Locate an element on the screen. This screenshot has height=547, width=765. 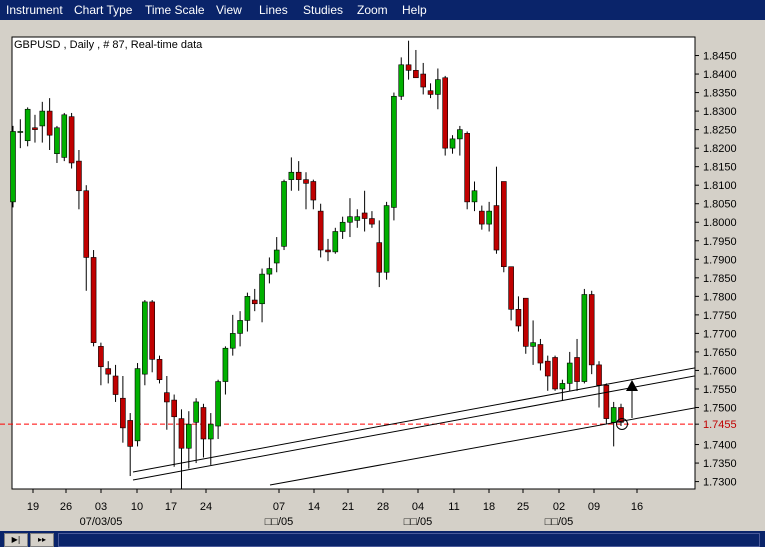
menu-instrument: Instrument is located at coordinates (34, 10).